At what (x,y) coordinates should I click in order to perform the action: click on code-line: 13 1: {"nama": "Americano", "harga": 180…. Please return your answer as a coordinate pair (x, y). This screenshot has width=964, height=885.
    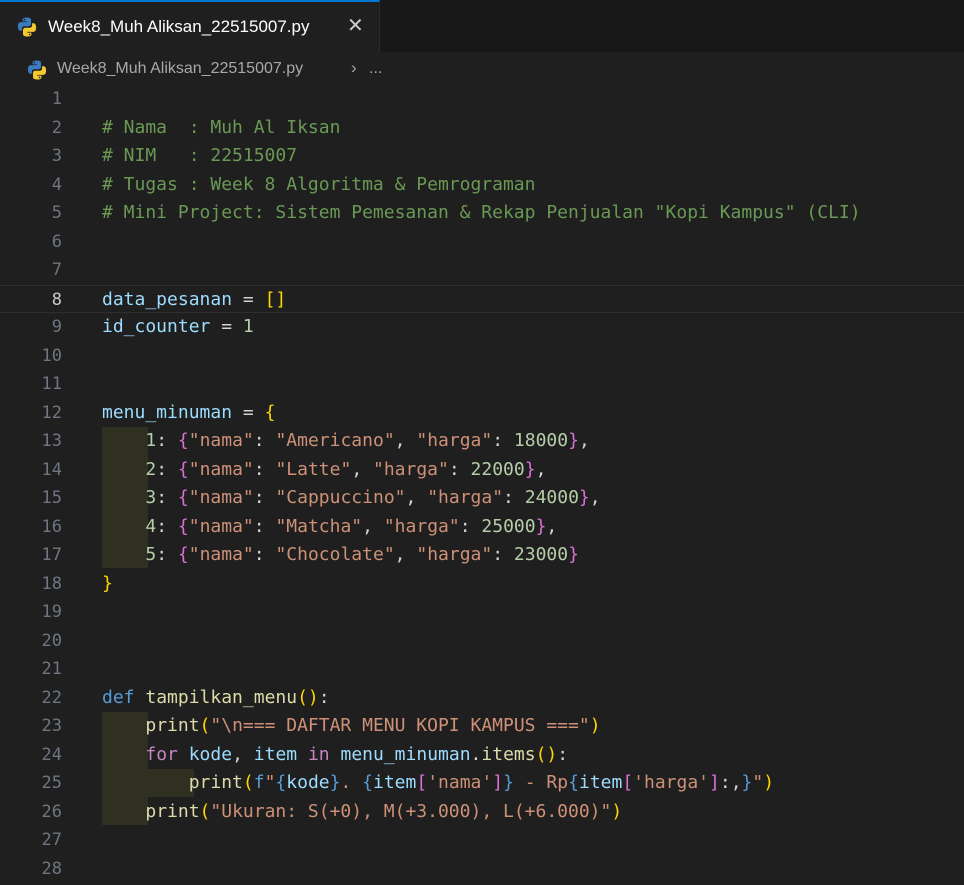
    Looking at the image, I should click on (482, 441).